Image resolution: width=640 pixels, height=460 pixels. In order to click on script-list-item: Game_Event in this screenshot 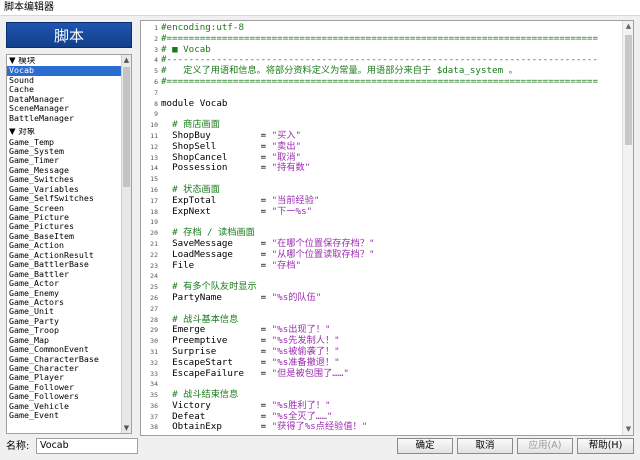, I will do `click(64, 415)`.